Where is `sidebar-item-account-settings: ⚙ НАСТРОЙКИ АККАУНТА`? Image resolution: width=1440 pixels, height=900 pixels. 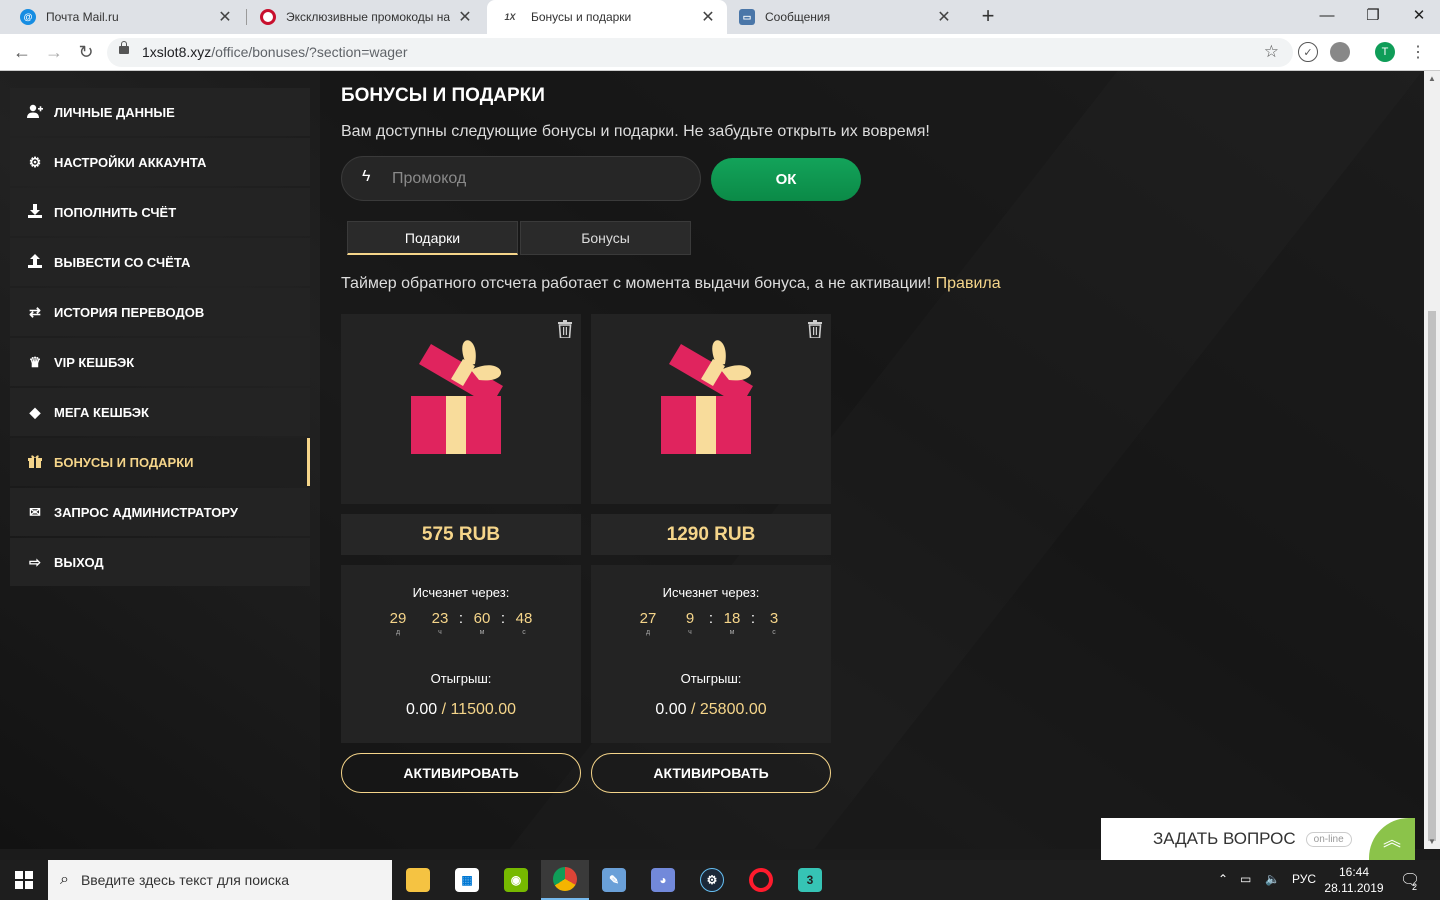 sidebar-item-account-settings: ⚙ НАСТРОЙКИ АККАУНТА is located at coordinates (160, 162).